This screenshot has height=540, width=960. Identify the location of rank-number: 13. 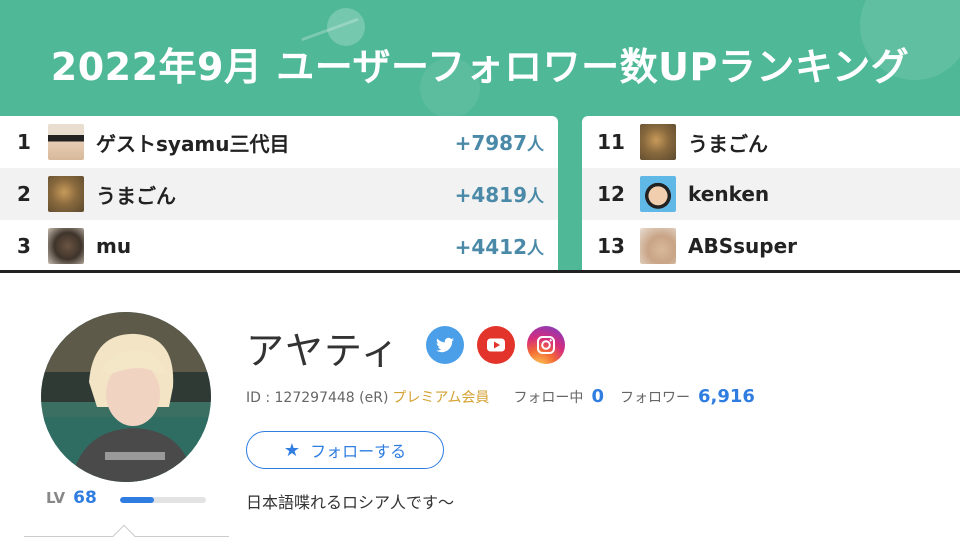
(611, 246).